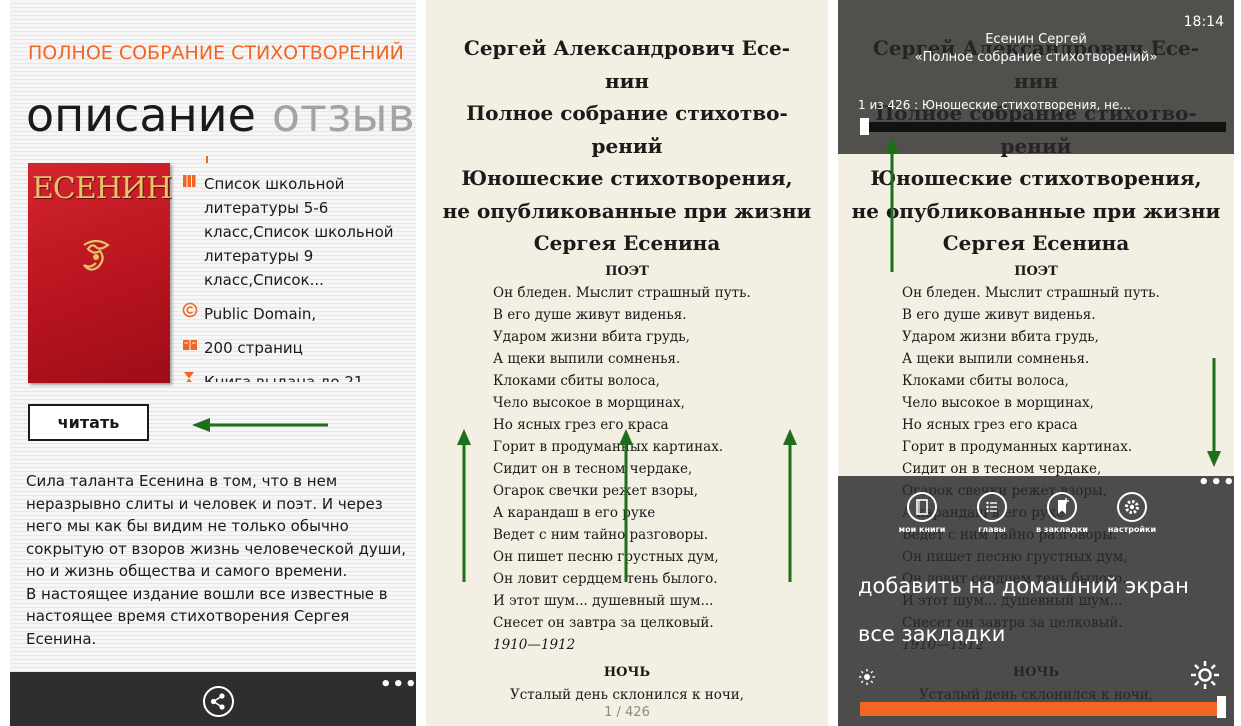 The width and height of the screenshot is (1241, 726). I want to click on heading-line: Юношеские стихотворения,, so click(627, 178).